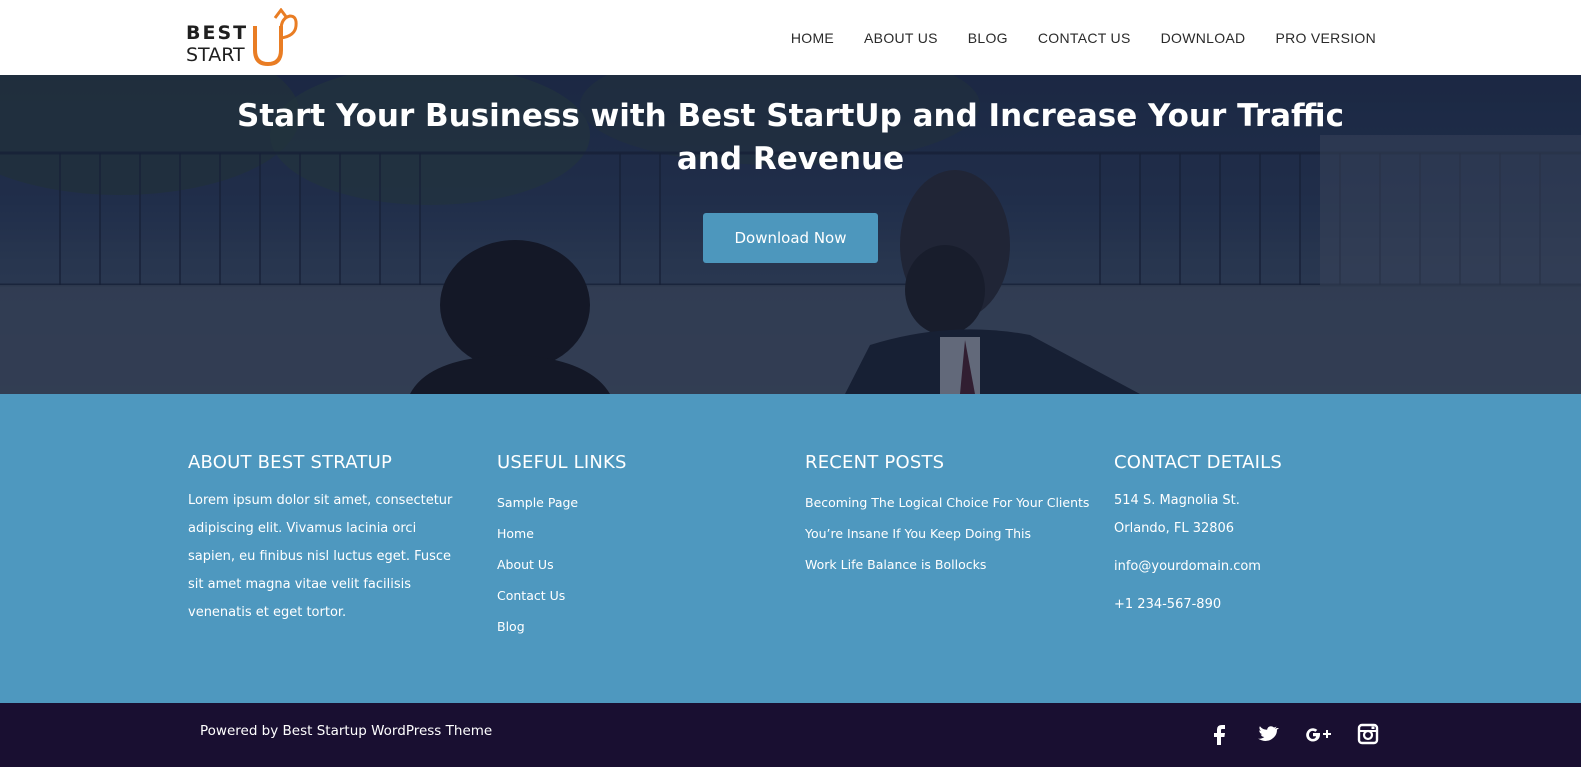  What do you see at coordinates (1198, 605) in the screenshot?
I see `contact-phone: +1 234-567-890` at bounding box center [1198, 605].